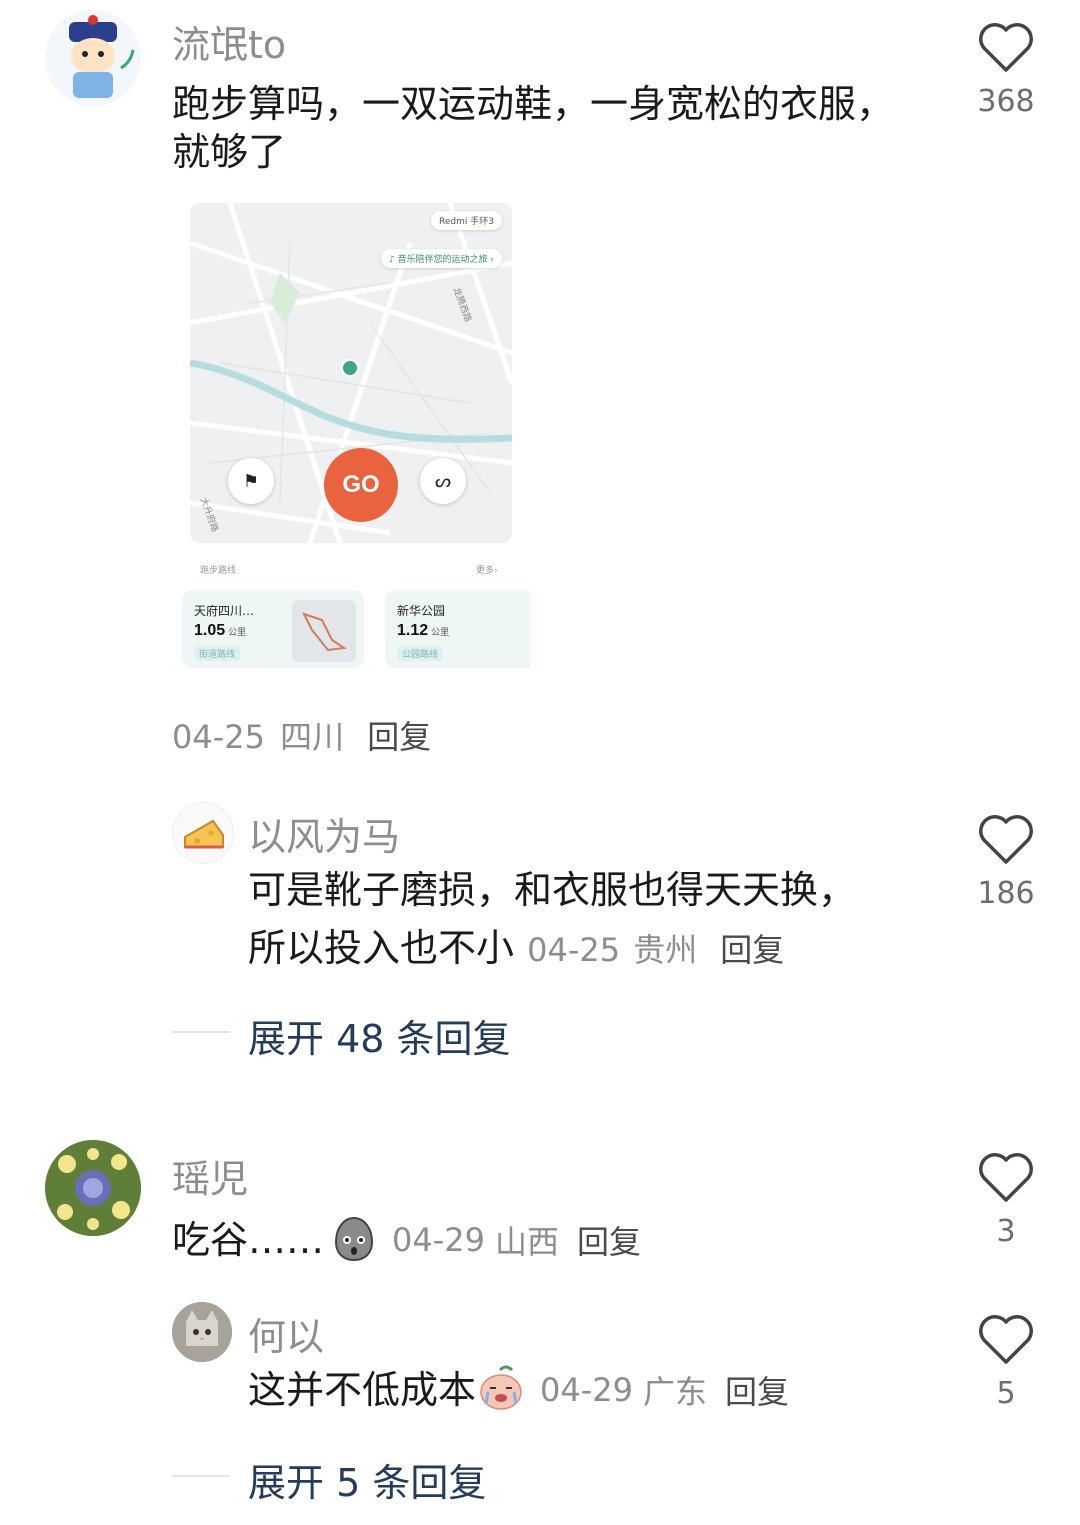 The height and width of the screenshot is (1525, 1080). I want to click on device-chip: Redmi 手环3, so click(466, 220).